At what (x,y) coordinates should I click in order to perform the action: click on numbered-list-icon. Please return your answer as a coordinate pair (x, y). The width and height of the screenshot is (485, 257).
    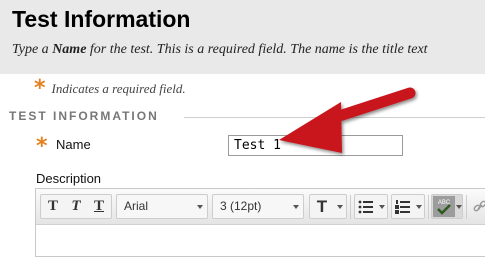
    Looking at the image, I should click on (402, 207).